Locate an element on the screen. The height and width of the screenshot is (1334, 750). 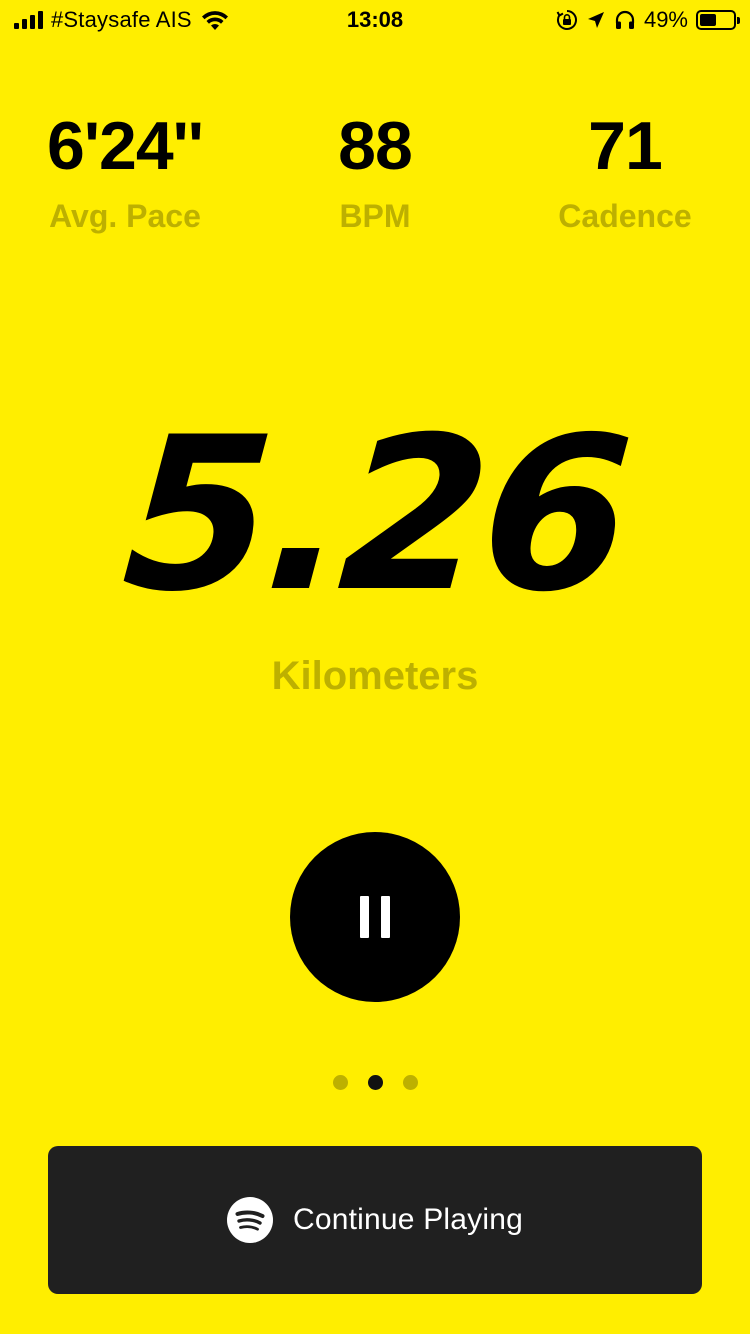
battery-icon is located at coordinates (718, 20).